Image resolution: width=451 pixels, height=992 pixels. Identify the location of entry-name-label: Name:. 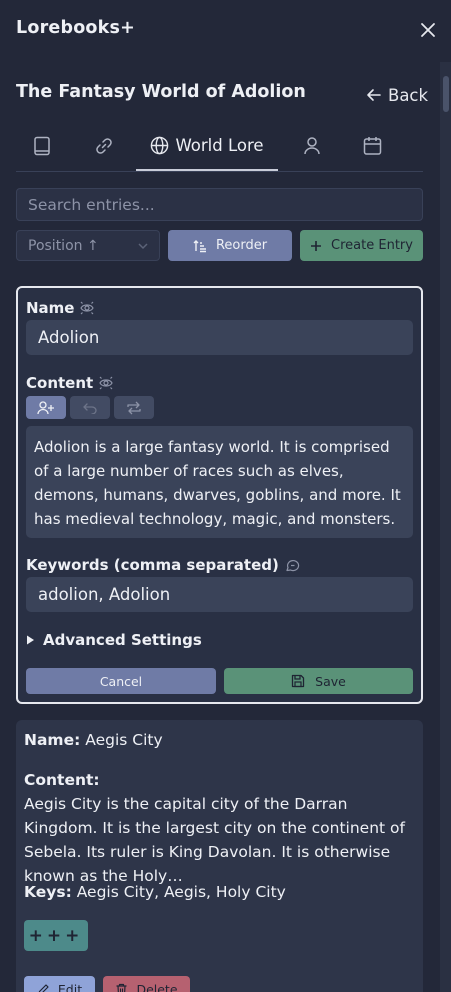
(52, 740).